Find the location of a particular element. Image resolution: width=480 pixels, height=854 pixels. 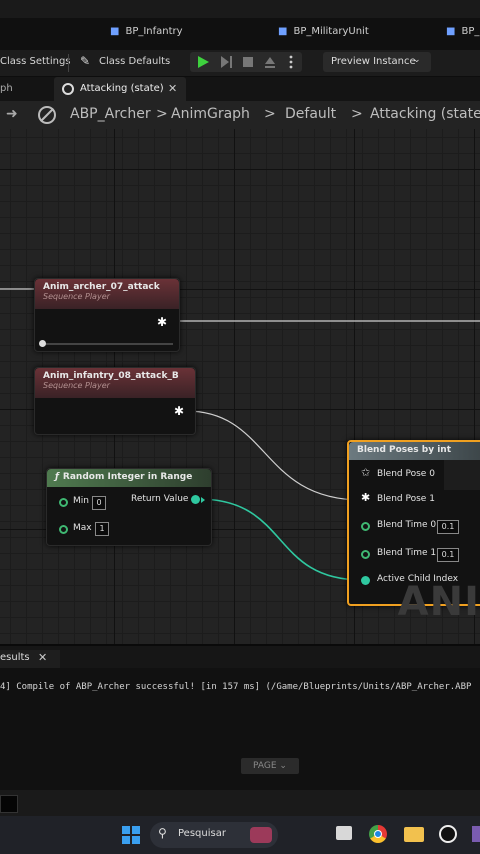

asset-tab-bp-infantry: ■ BP_Infantry is located at coordinates (146, 31).